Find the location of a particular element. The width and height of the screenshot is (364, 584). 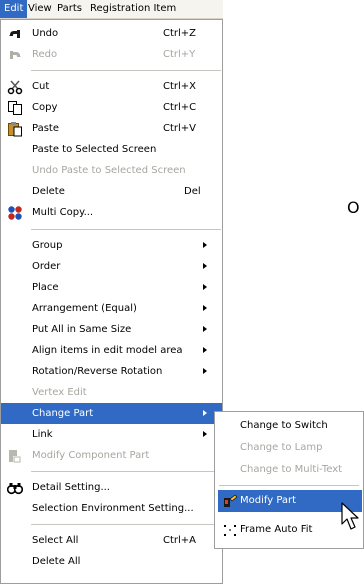

paste-icon is located at coordinates (15, 129).